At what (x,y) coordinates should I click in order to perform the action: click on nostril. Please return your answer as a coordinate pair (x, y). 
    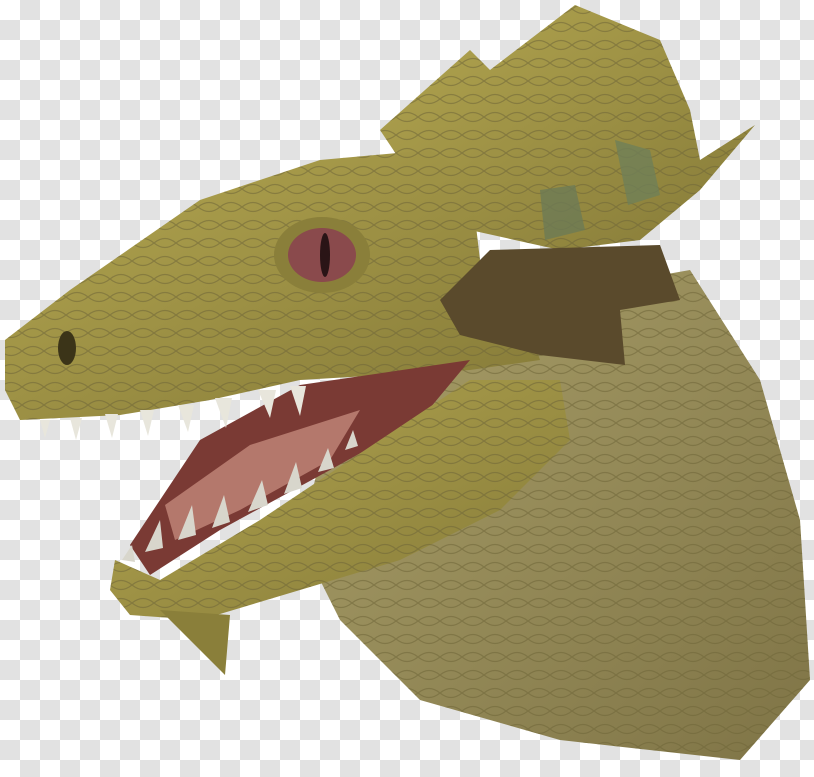
    Looking at the image, I should click on (67, 348).